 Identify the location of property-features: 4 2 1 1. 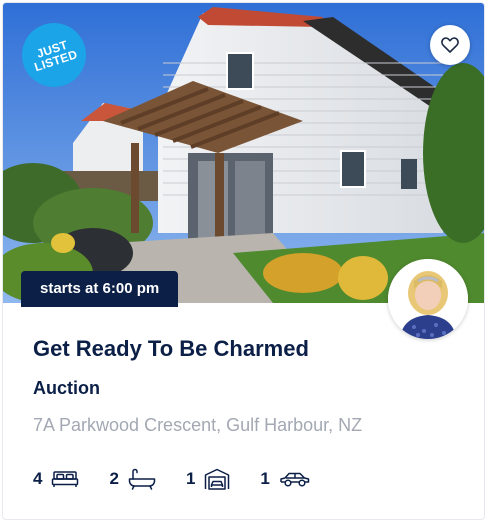
(187, 479).